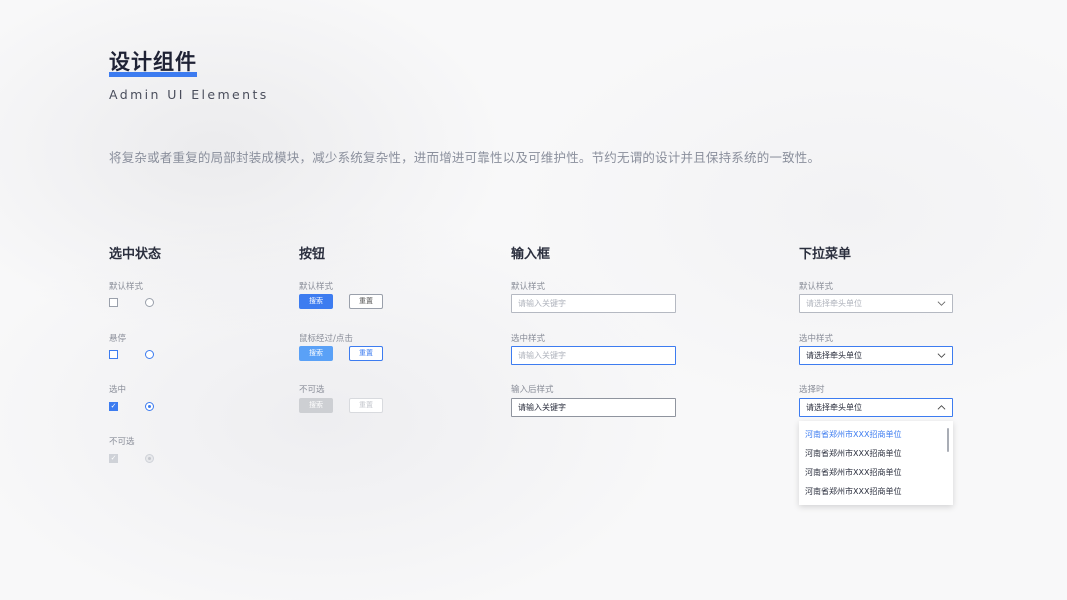  Describe the element at coordinates (189, 94) in the screenshot. I see `page-subtitle: Admin UI Elements` at that location.